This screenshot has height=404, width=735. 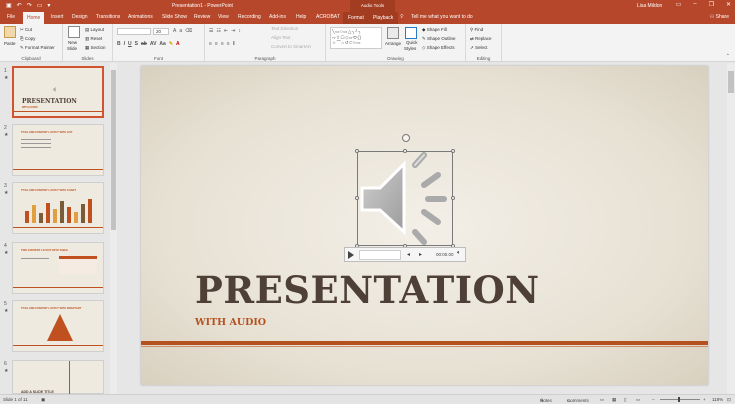 I want to click on format-painter-button: ✎ Format Painter, so click(x=37, y=48).